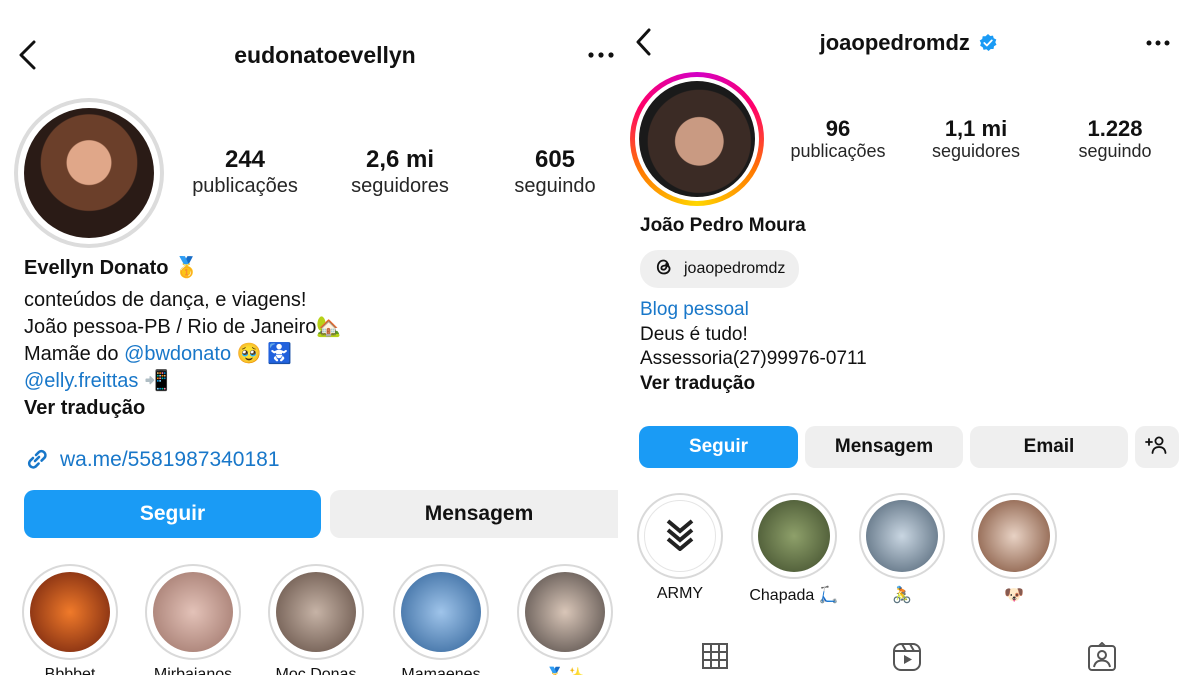 This screenshot has width=1200, height=675. Describe the element at coordinates (838, 139) in the screenshot. I see `stat-posts: 96 publicações` at that location.